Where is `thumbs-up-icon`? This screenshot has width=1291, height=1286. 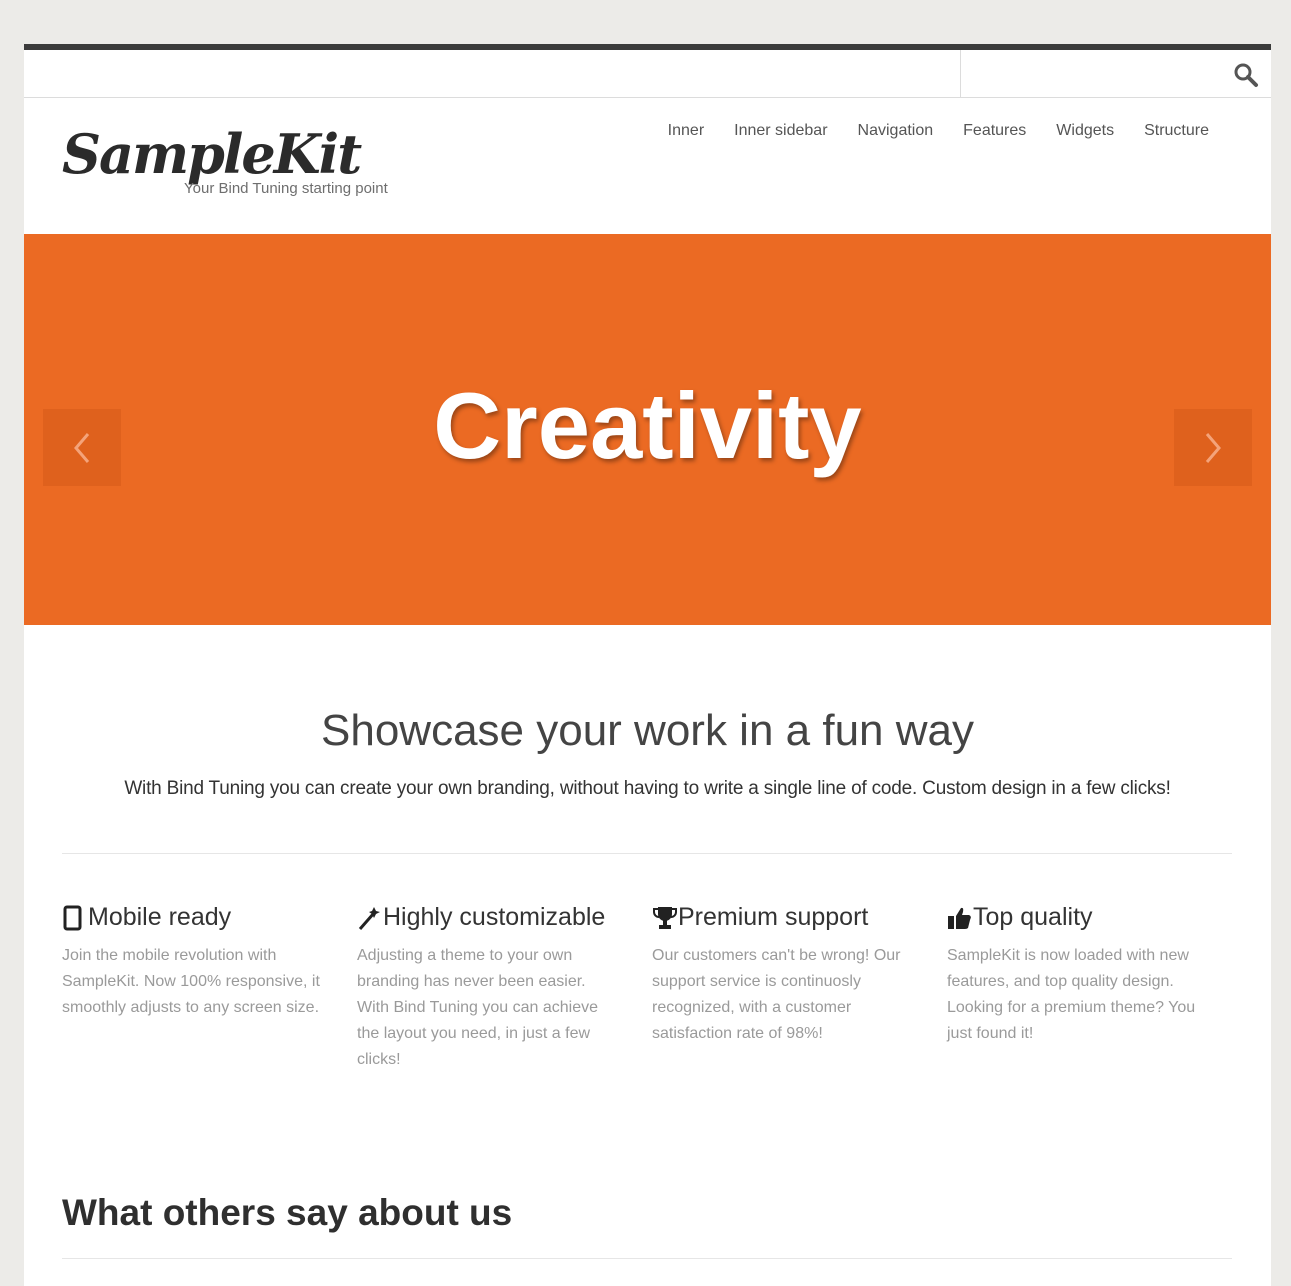 thumbs-up-icon is located at coordinates (959, 918).